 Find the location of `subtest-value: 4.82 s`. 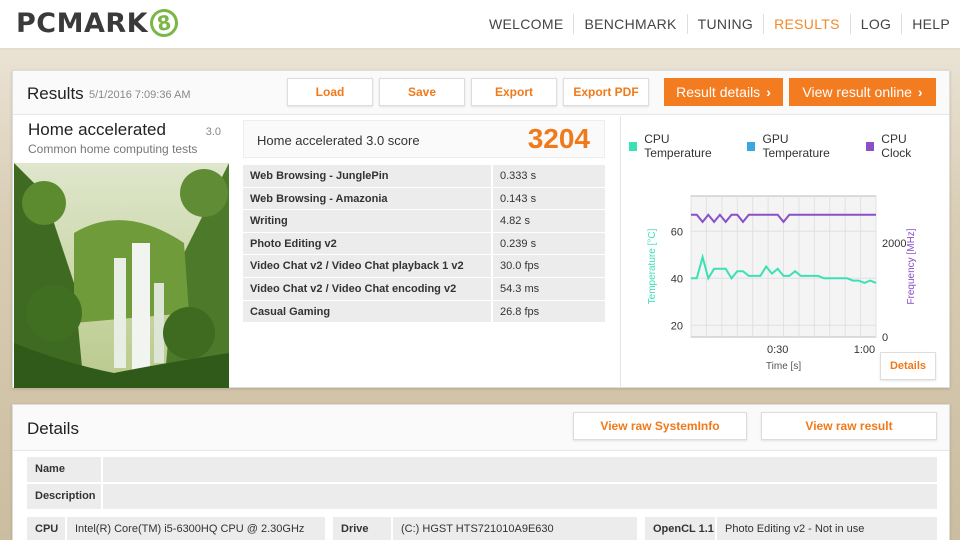

subtest-value: 4.82 s is located at coordinates (549, 221).